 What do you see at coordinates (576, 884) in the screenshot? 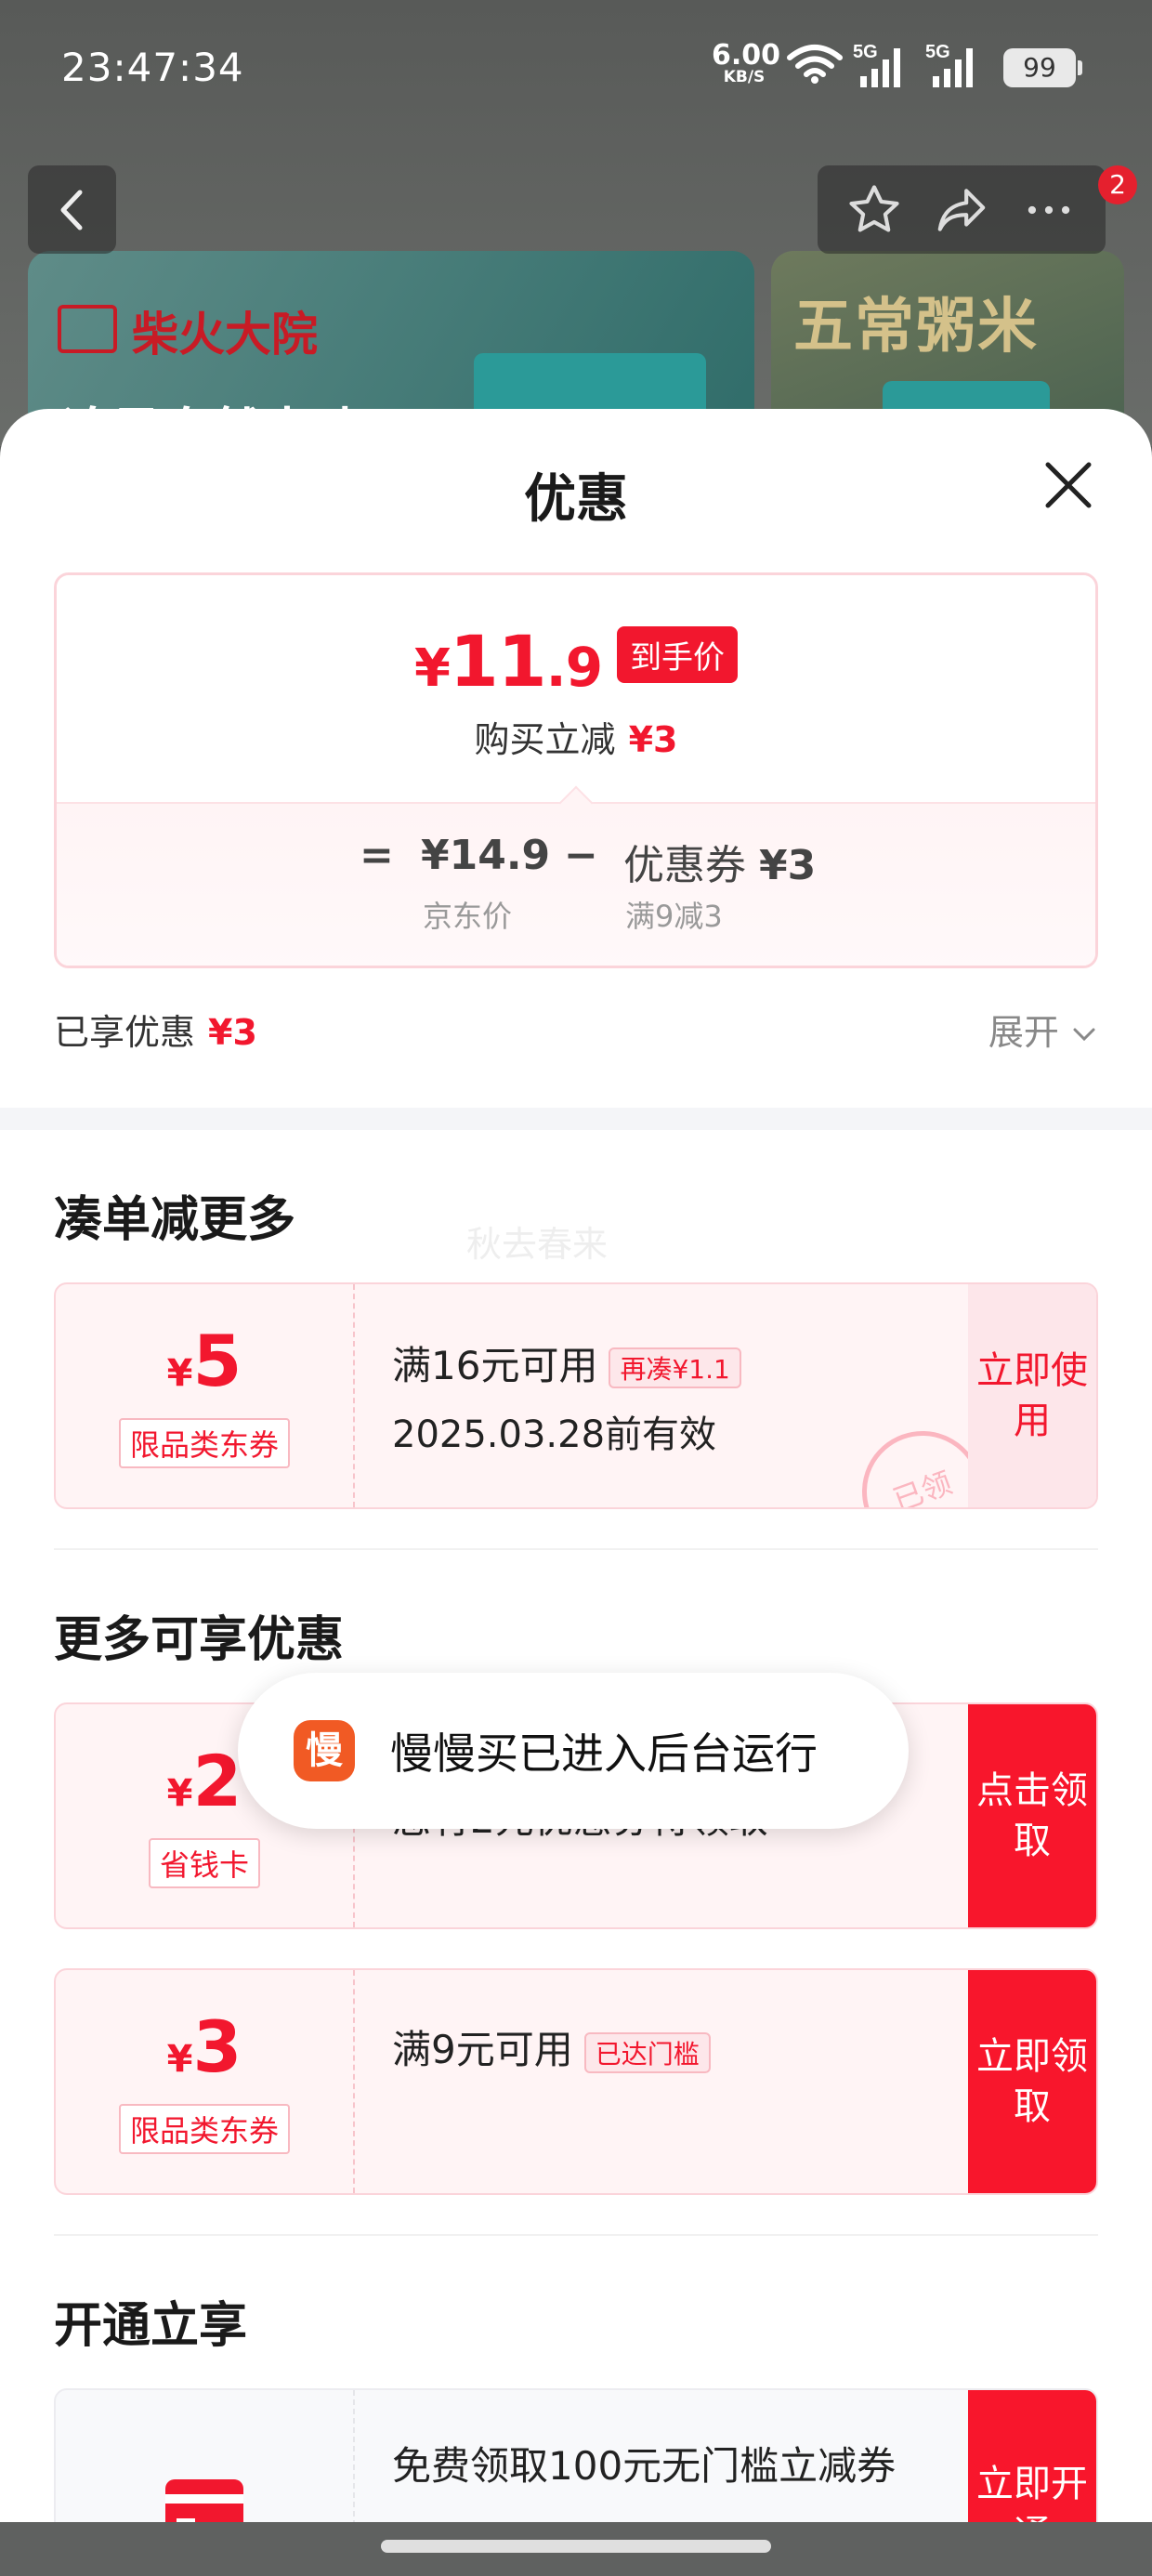
I see `price-formula: = ¥14.9 京东价 − 优惠券 ¥3 满9减3` at bounding box center [576, 884].